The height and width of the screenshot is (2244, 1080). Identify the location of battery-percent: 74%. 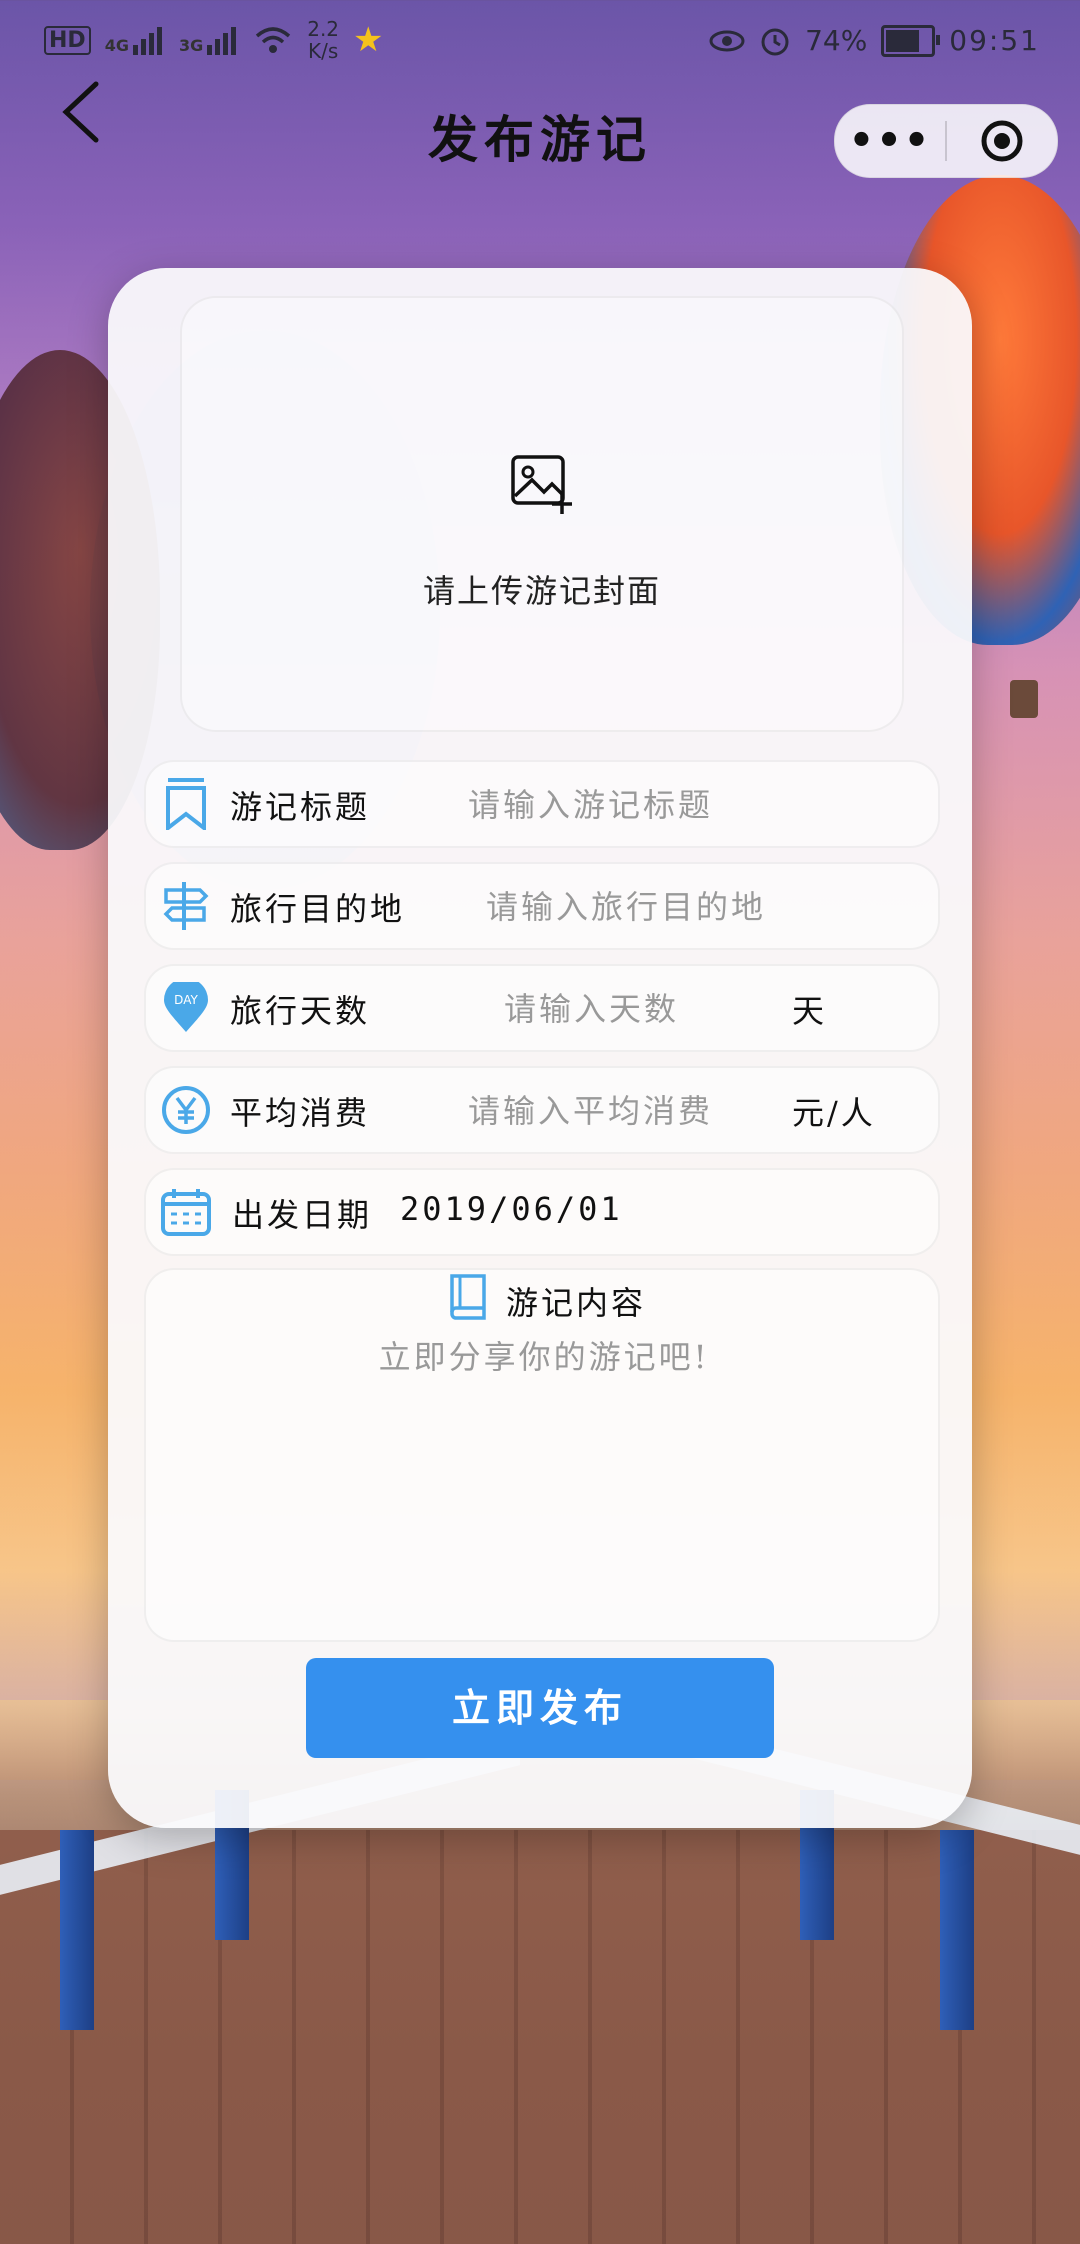
(836, 40).